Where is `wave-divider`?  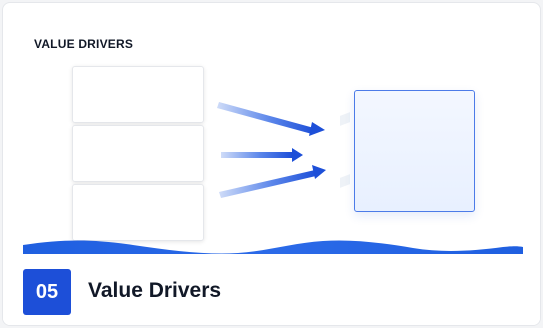 wave-divider is located at coordinates (273, 247).